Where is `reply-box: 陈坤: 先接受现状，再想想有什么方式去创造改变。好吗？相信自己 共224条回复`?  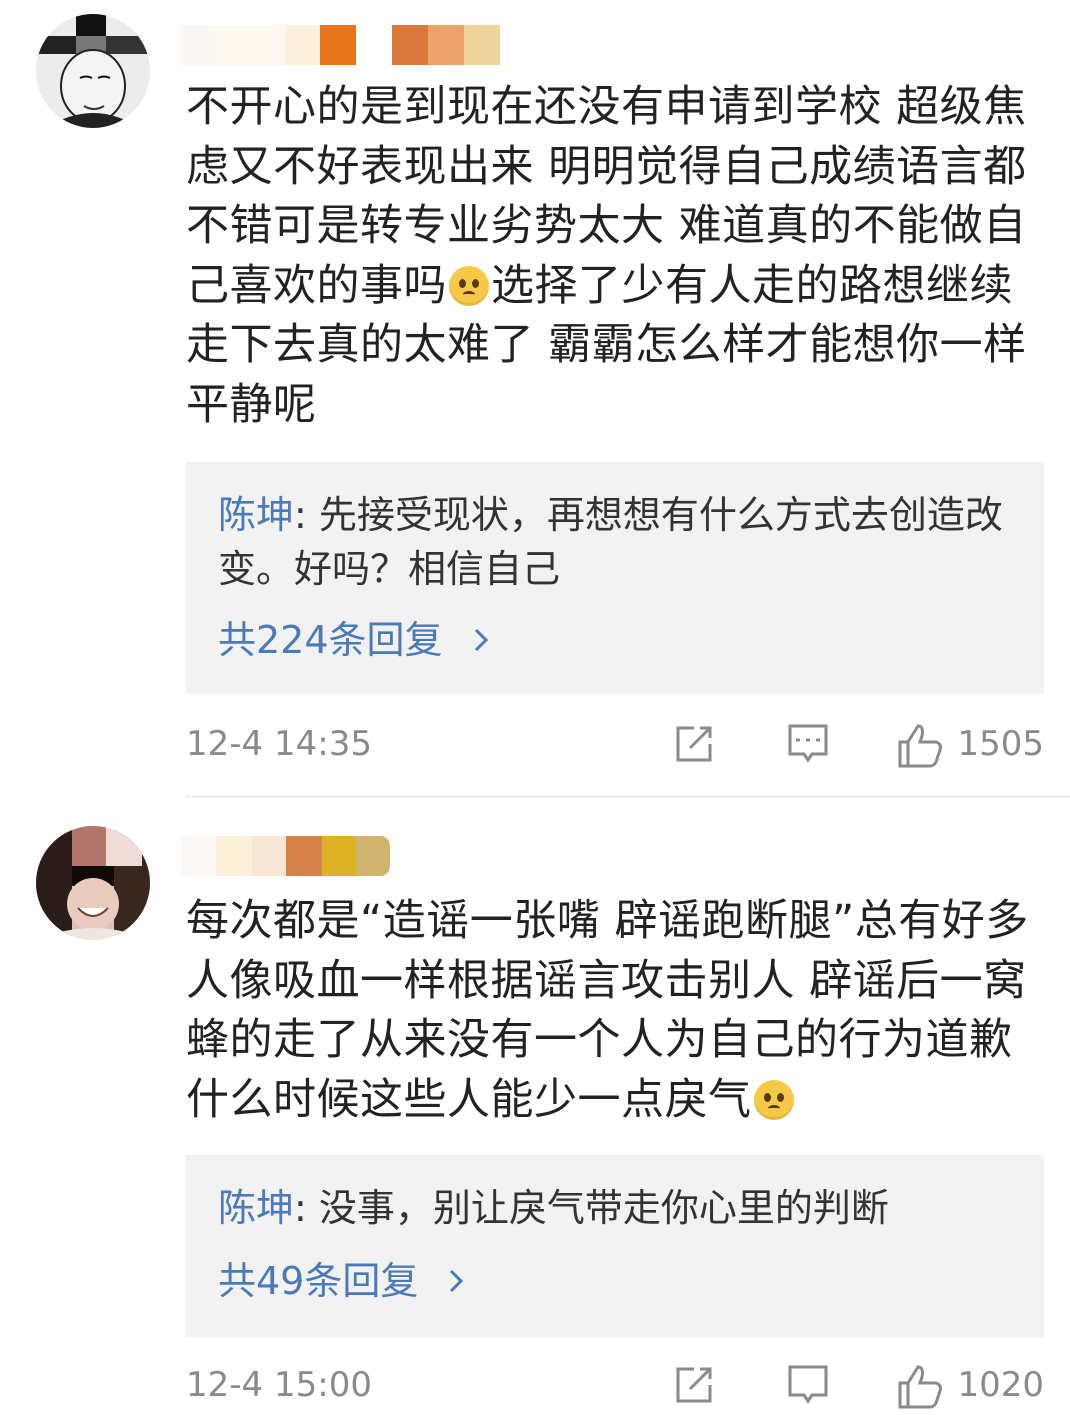
reply-box: 陈坤: 先接受现状，再想想有什么方式去创造改变。好吗？相信自己 共224条回复 is located at coordinates (615, 578).